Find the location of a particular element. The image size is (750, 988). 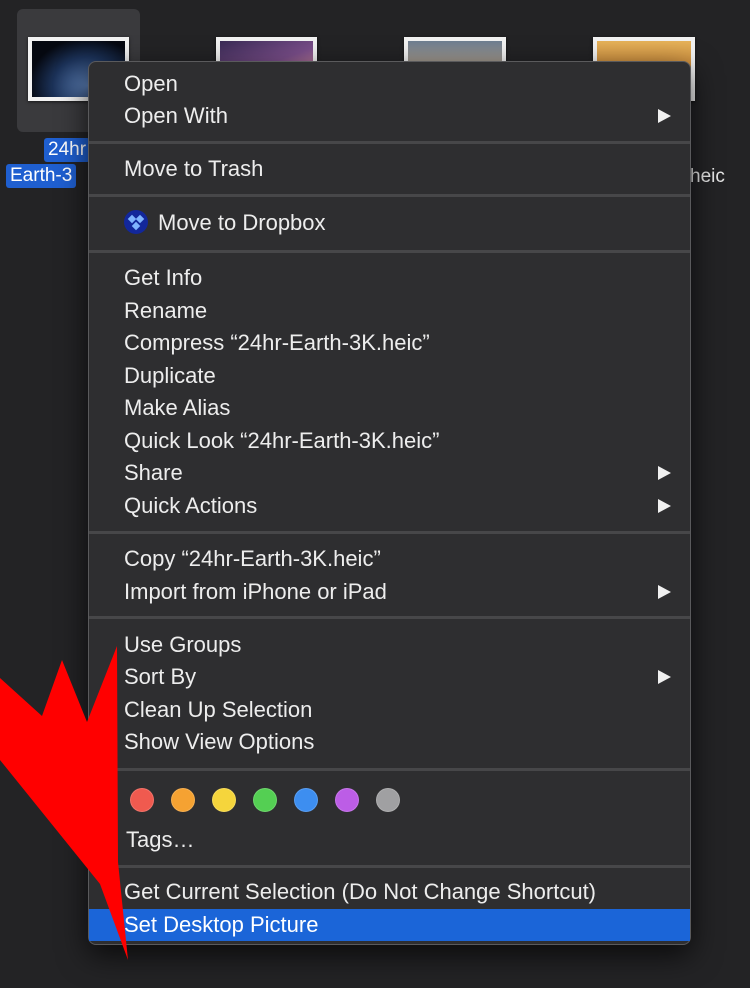

purple-tag-icon is located at coordinates (347, 800).